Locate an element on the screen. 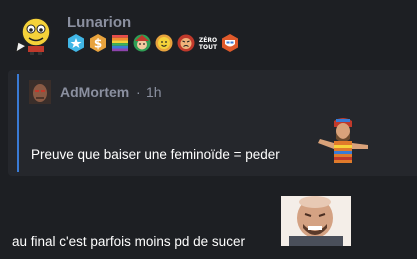  star-hexagon-badge-icon is located at coordinates (76, 43).